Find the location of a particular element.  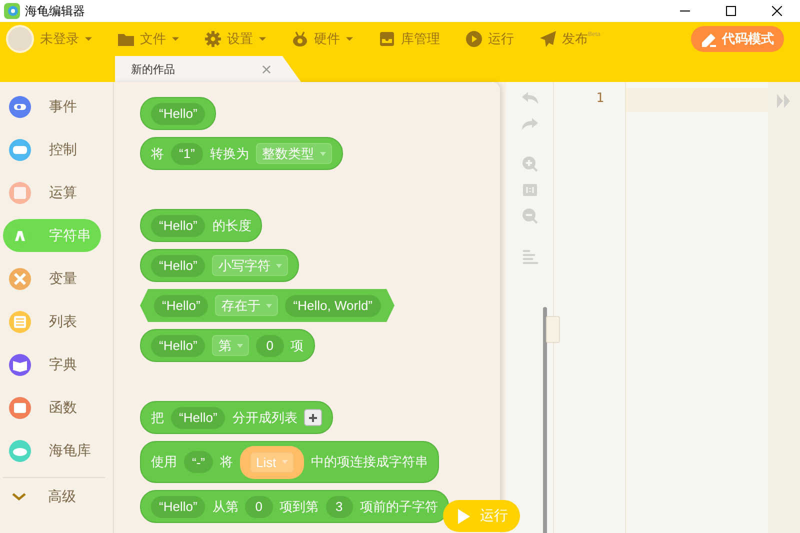

zoom-out-icon is located at coordinates (530, 216).